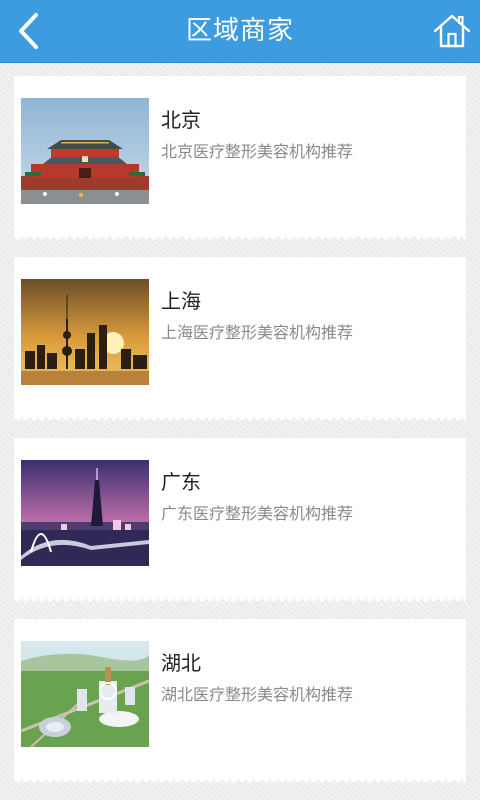 The width and height of the screenshot is (480, 800). What do you see at coordinates (85, 332) in the screenshot?
I see `region-image-shanghai` at bounding box center [85, 332].